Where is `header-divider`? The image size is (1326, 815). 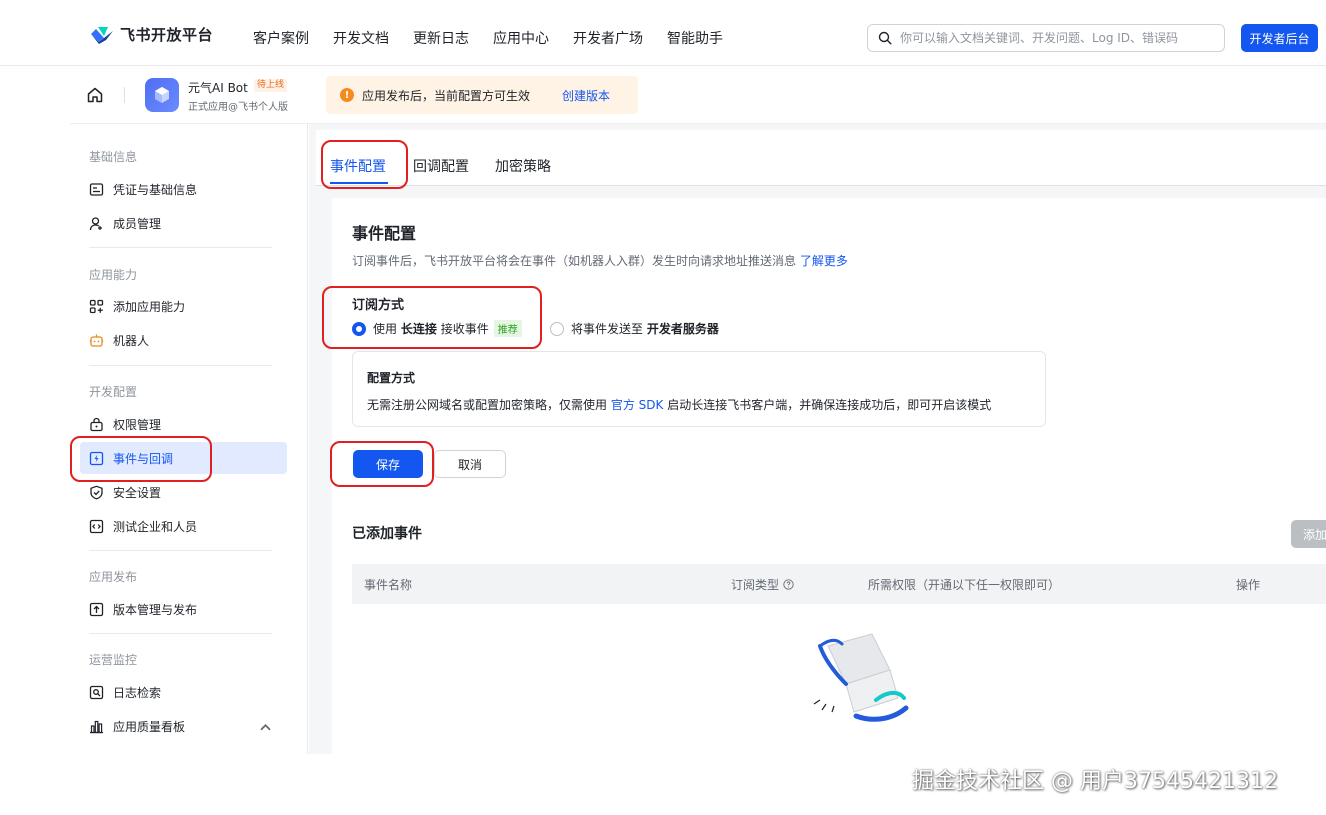
header-divider is located at coordinates (124, 95).